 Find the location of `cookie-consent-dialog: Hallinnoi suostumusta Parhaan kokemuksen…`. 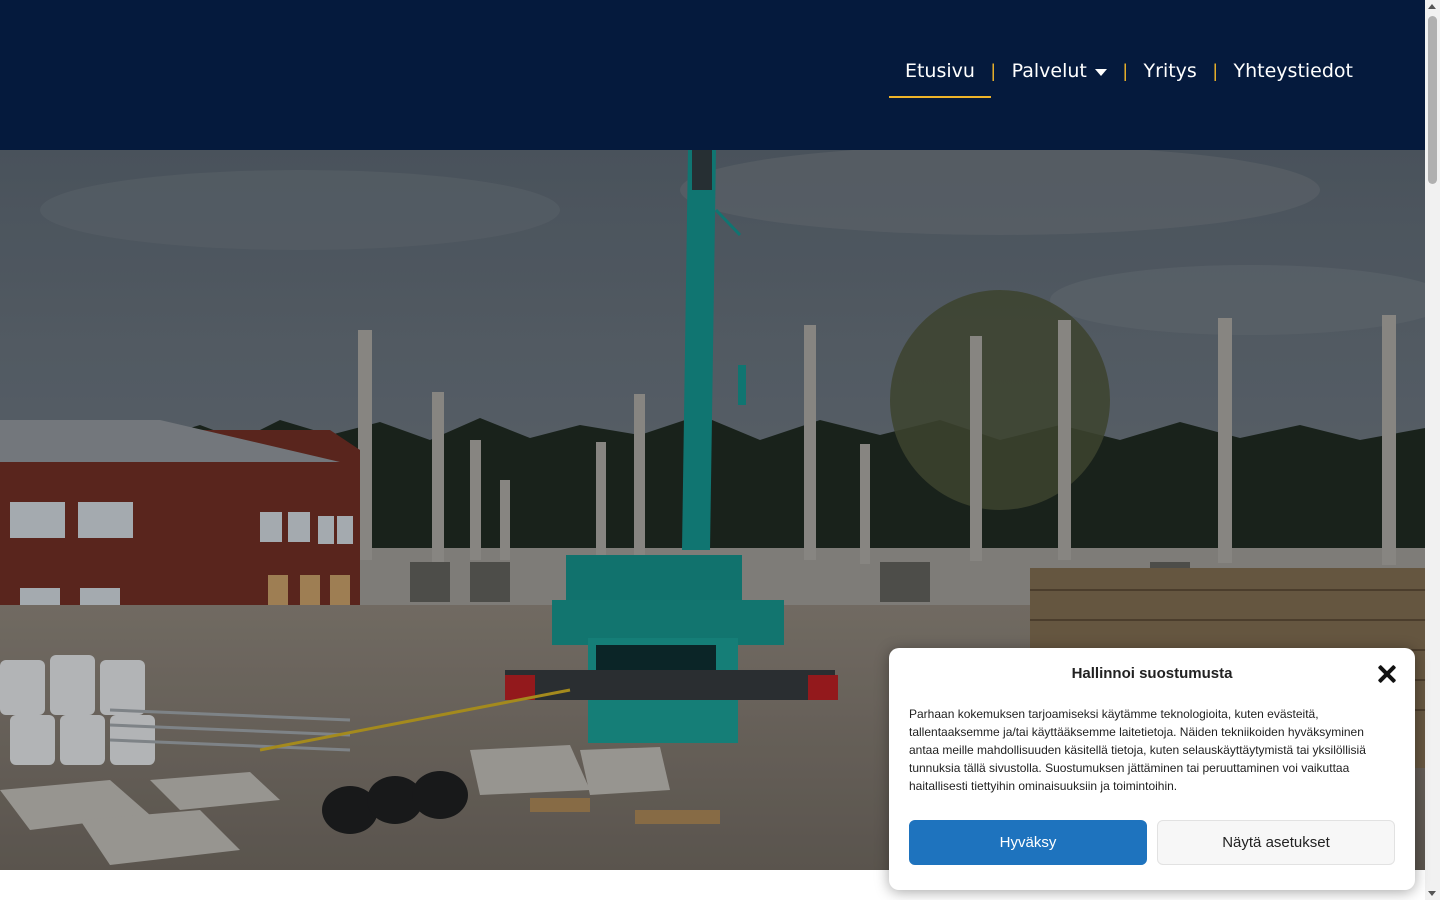

cookie-consent-dialog: Hallinnoi suostumusta Parhaan kokemuksen… is located at coordinates (1152, 769).